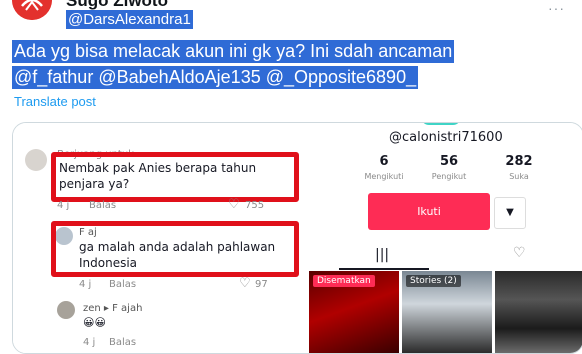 The width and height of the screenshot is (582, 354). Describe the element at coordinates (538, 312) in the screenshot. I see `video-thumbnail` at that location.